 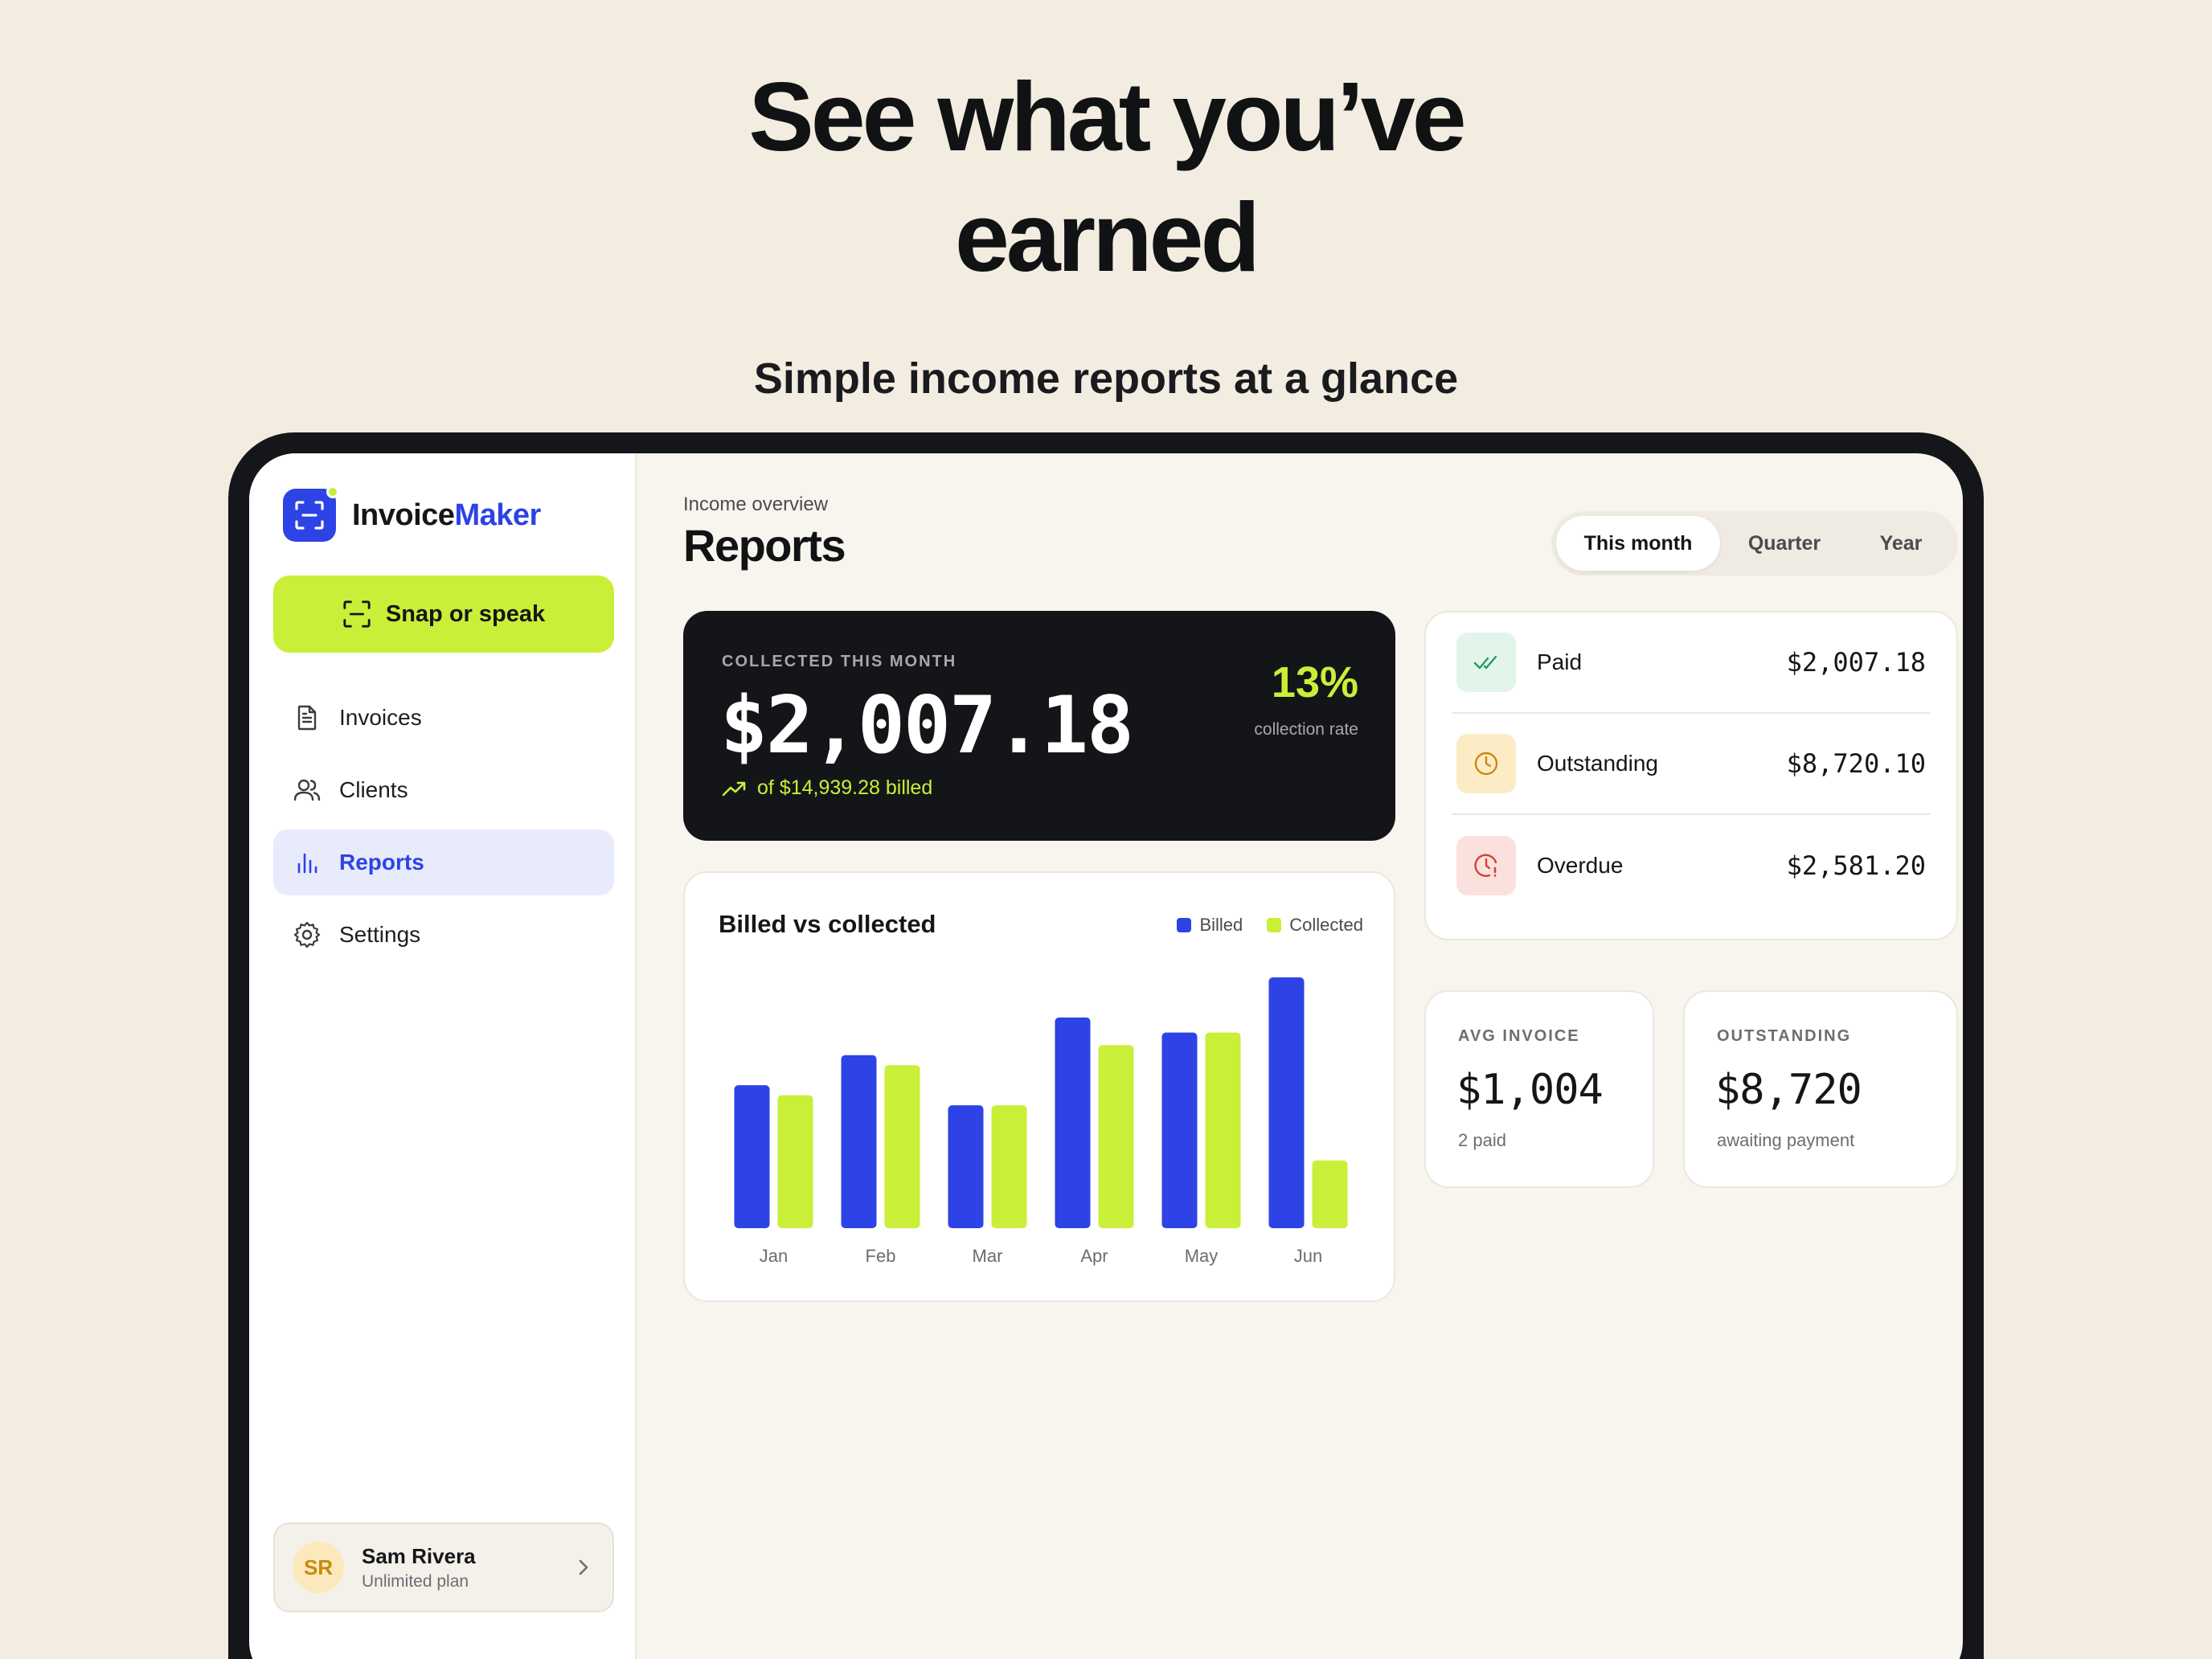 I want to click on avatar: SR, so click(x=318, y=1567).